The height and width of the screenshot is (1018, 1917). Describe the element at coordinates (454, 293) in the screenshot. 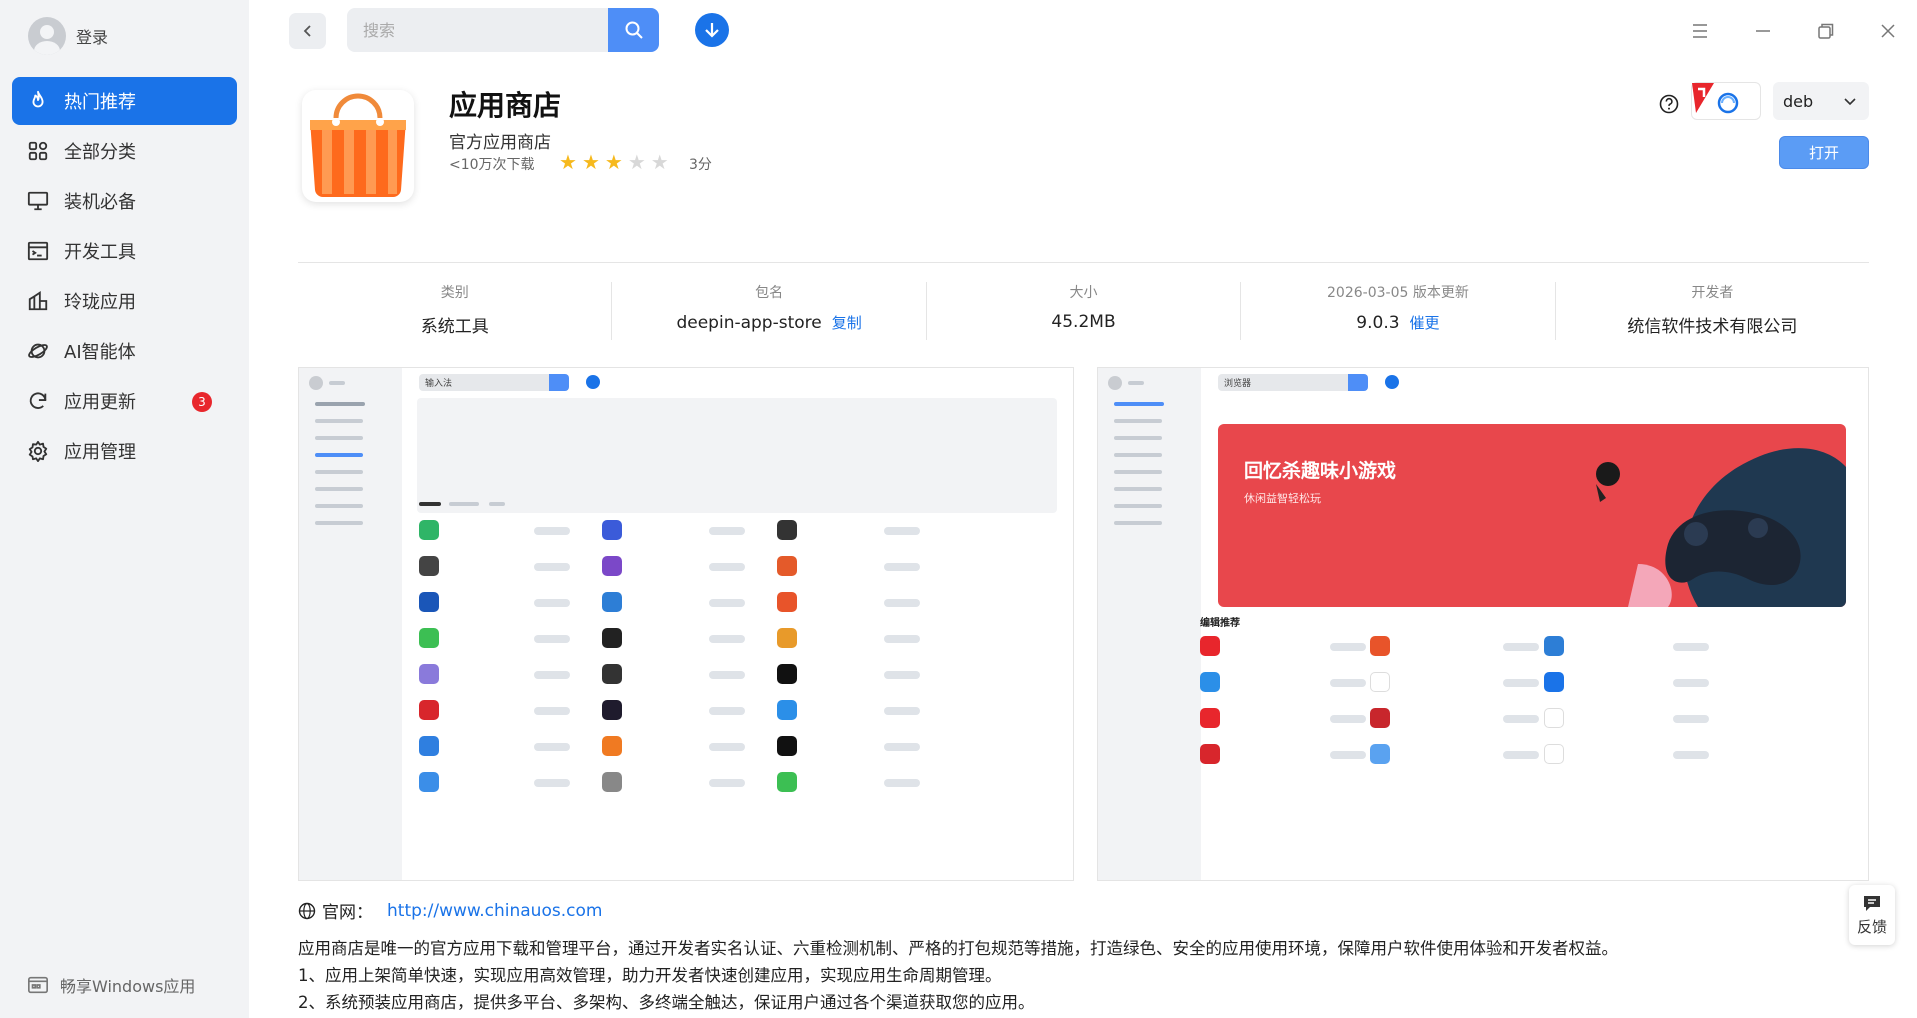

I see `info-label: 类别` at that location.